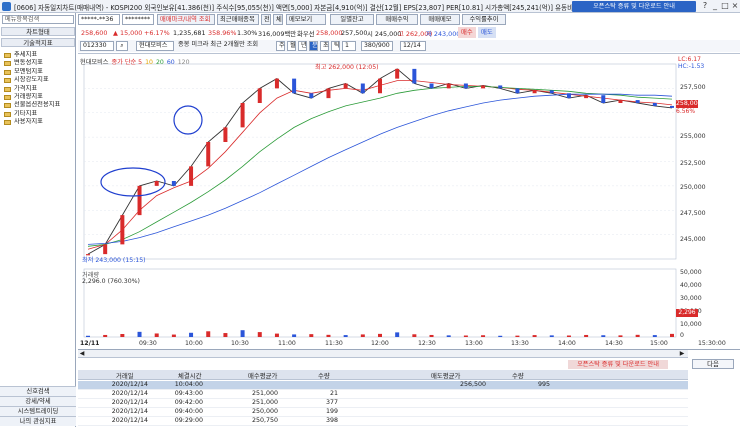  What do you see at coordinates (520, 343) in the screenshot?
I see `x-tick: 13:30` at bounding box center [520, 343].